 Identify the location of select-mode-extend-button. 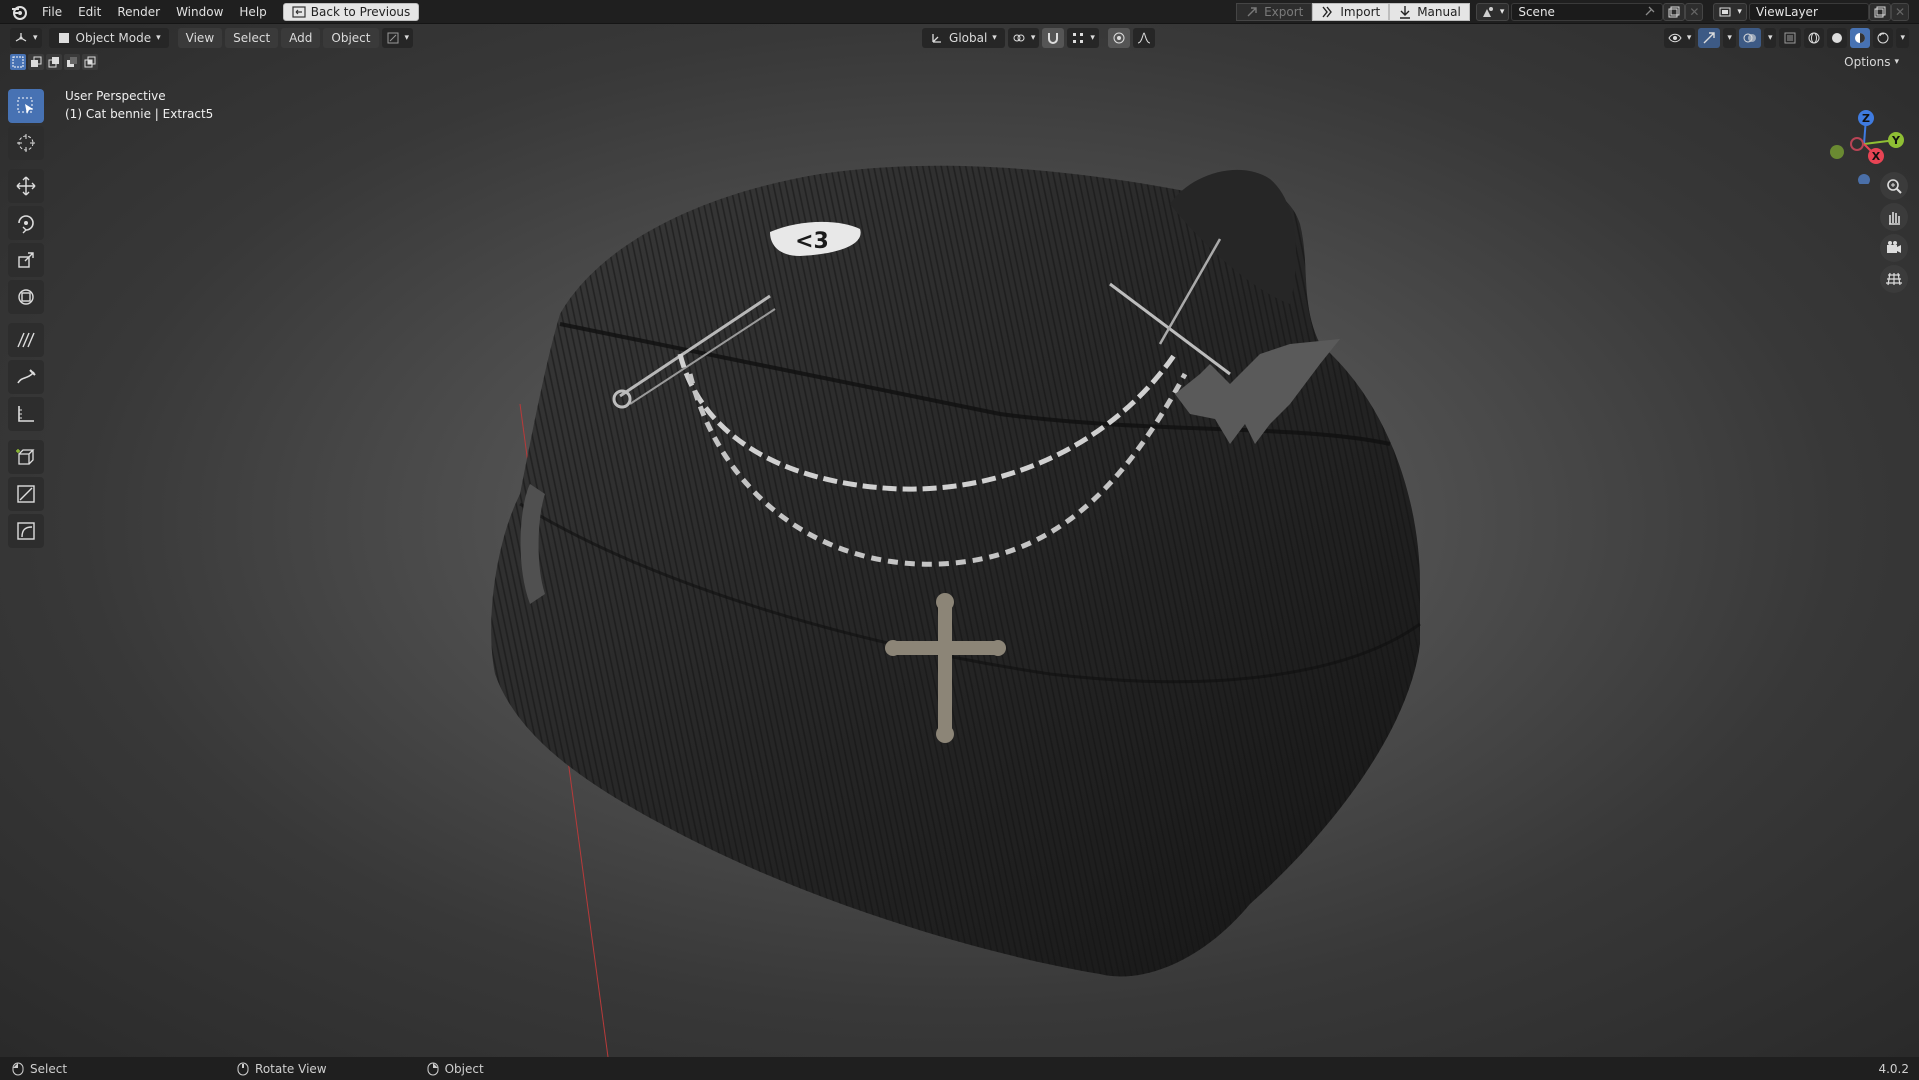
(36, 62).